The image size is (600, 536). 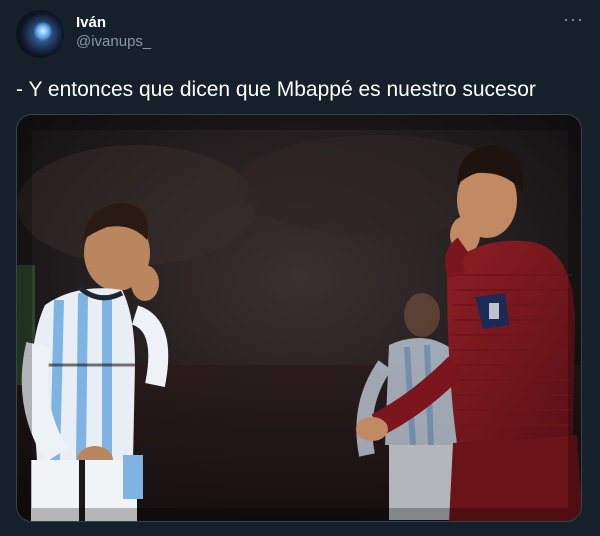 What do you see at coordinates (300, 34) in the screenshot?
I see `tweet-header: Iván @ivanups_ ···` at bounding box center [300, 34].